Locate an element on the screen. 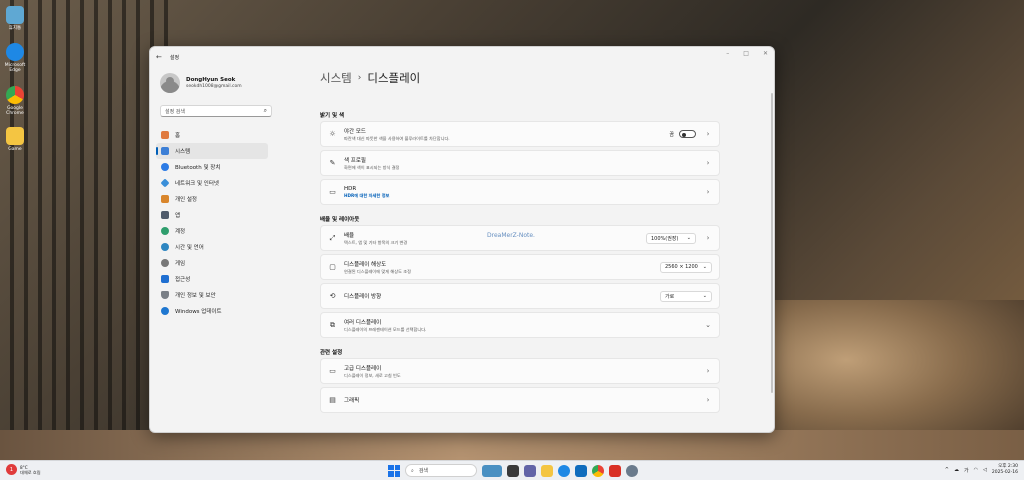  task-view-icon is located at coordinates (513, 470).